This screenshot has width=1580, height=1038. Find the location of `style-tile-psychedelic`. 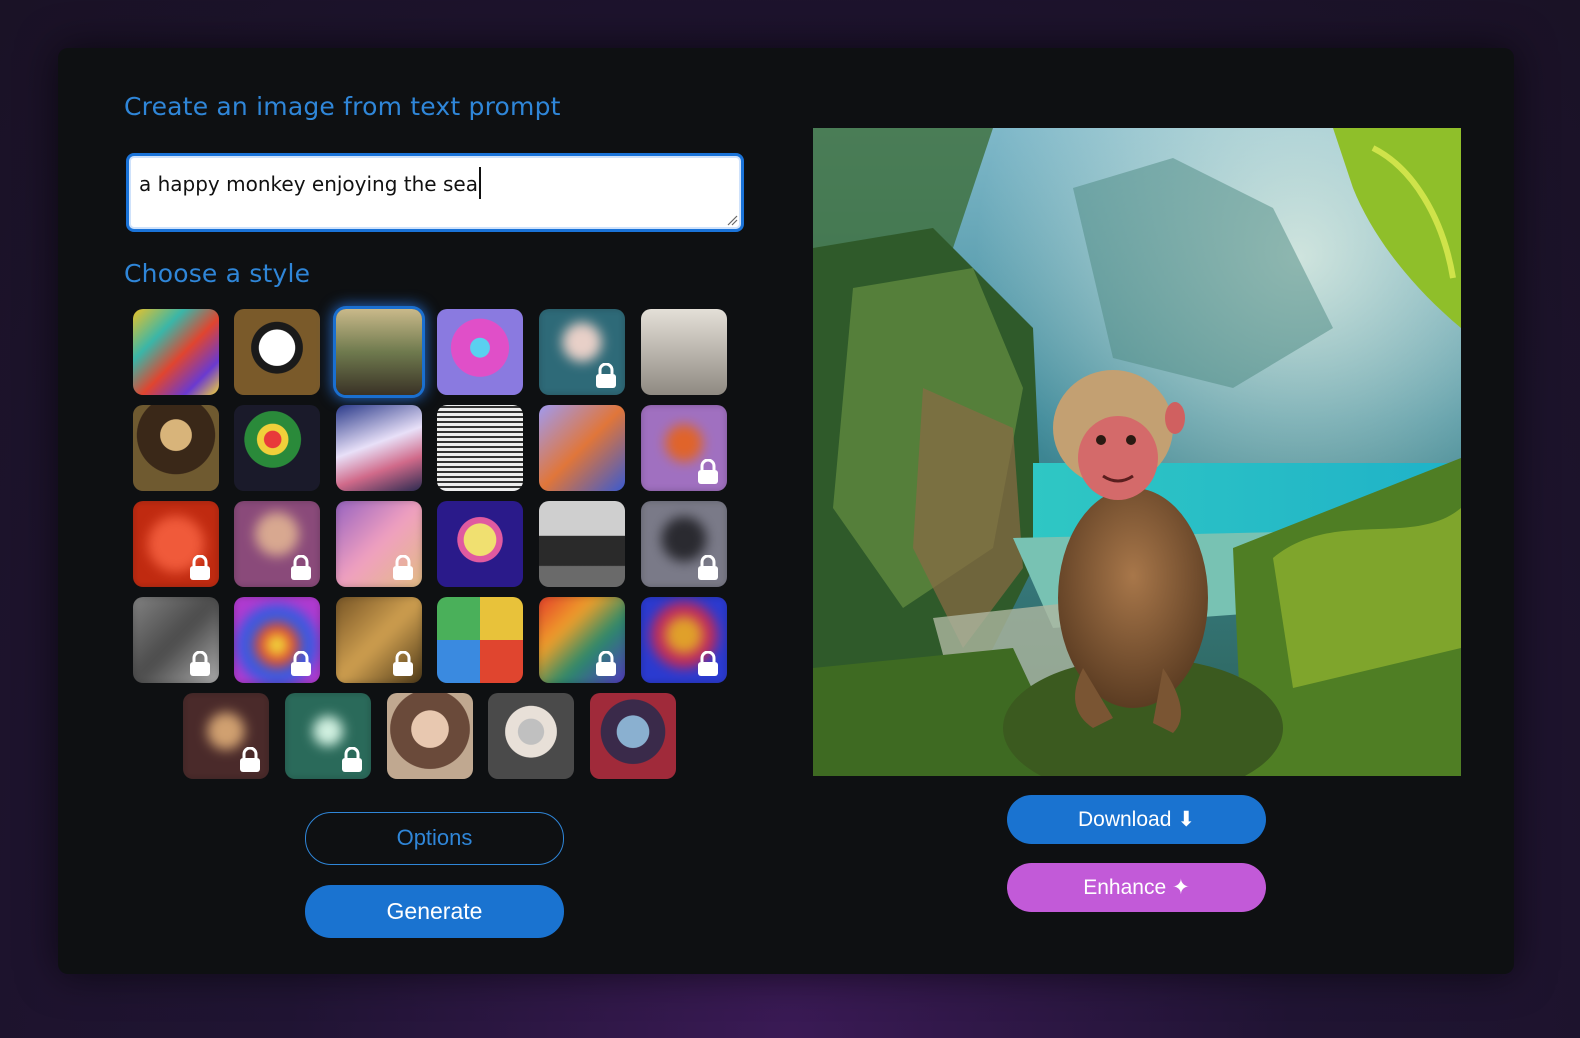

style-tile-psychedelic is located at coordinates (277, 640).